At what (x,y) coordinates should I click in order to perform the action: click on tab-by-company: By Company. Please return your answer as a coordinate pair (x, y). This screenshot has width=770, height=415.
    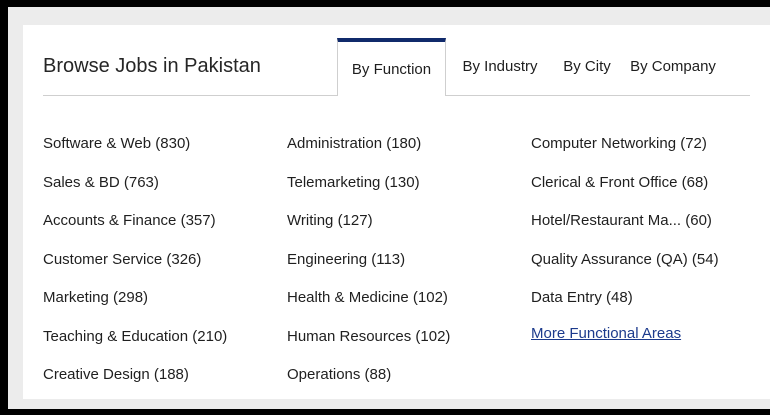
    Looking at the image, I should click on (673, 66).